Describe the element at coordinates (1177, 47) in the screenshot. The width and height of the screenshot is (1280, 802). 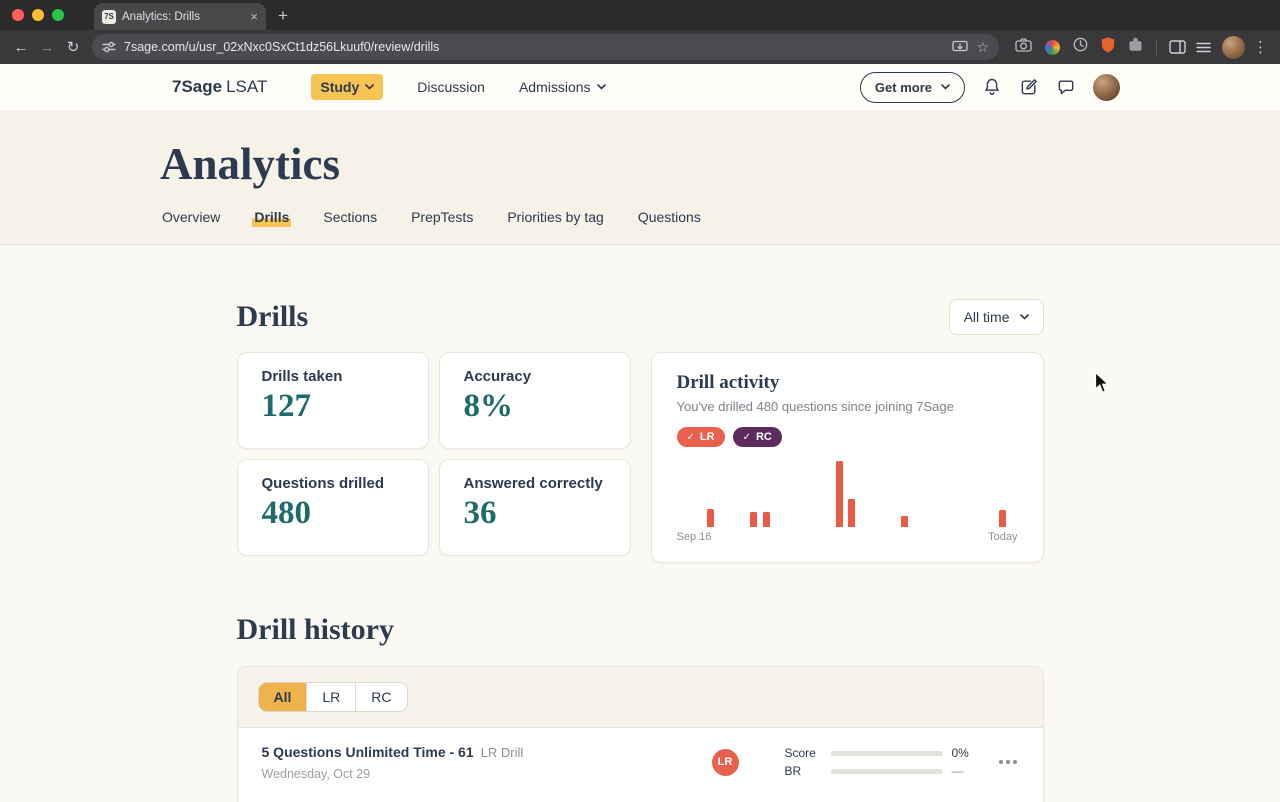
I see `sidebar-panel-icon` at that location.